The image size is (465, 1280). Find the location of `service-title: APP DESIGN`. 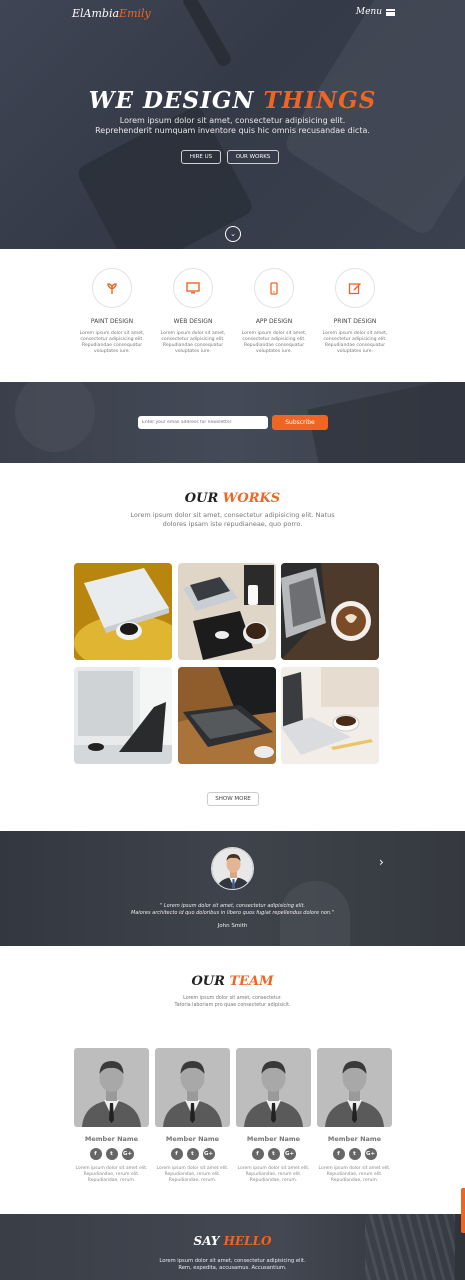

service-title: APP DESIGN is located at coordinates (274, 321).